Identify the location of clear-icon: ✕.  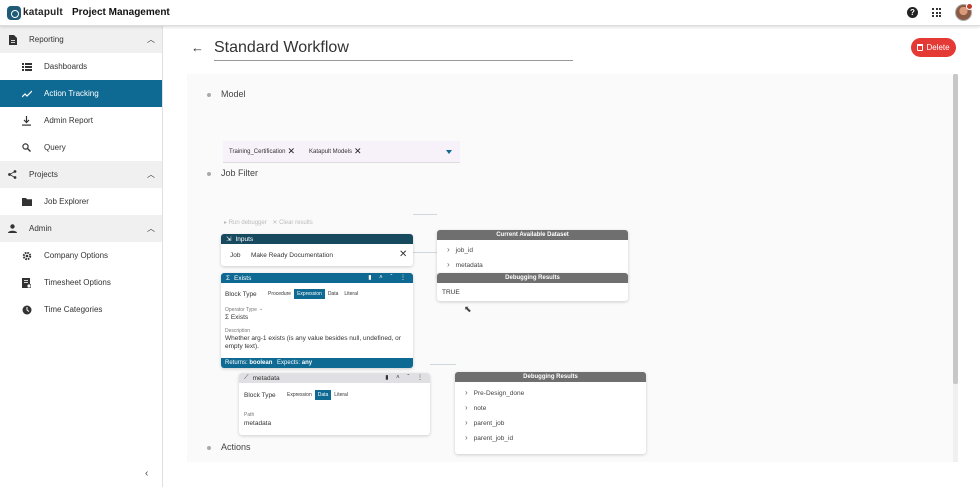
(275, 223).